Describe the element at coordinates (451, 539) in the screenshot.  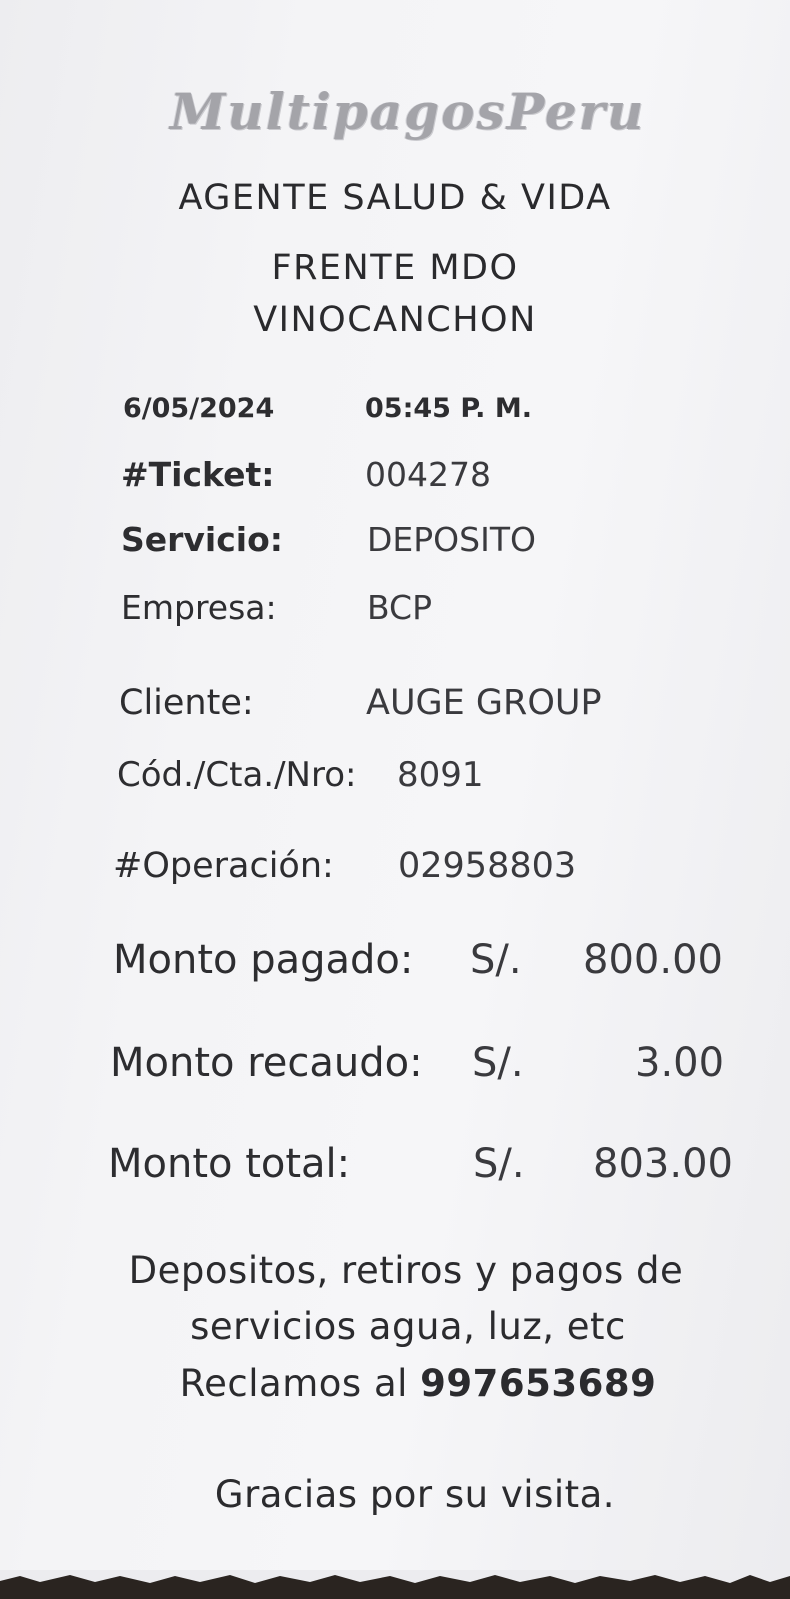
I see `service-value: DEPOSITO` at that location.